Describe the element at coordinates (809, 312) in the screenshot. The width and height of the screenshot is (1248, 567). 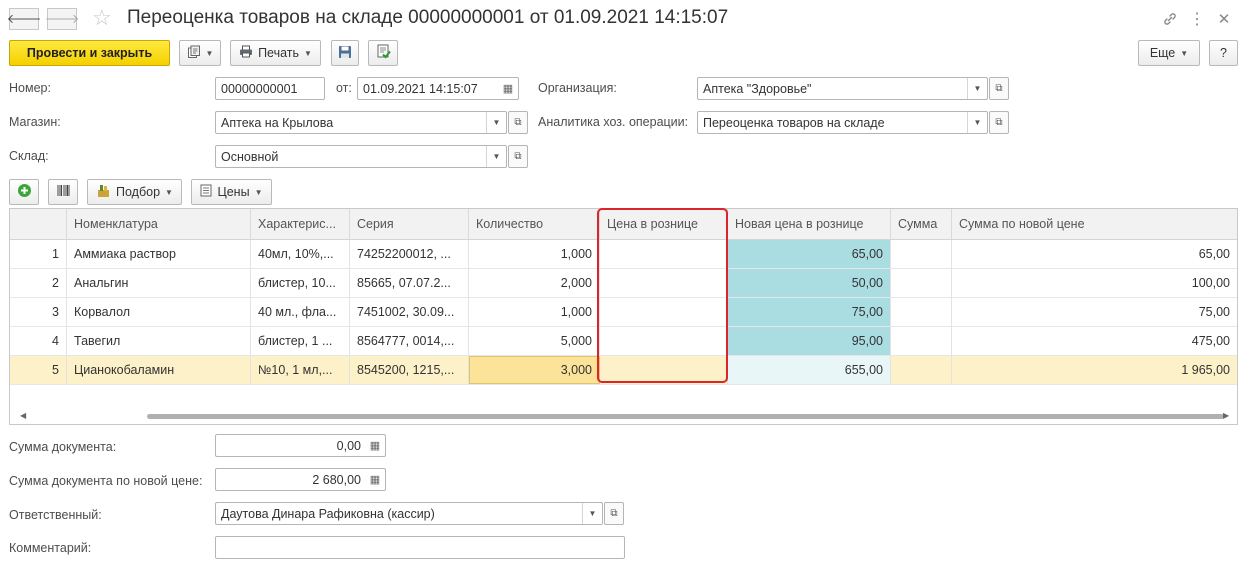
I see `new-retail-price-cell: 75,00` at that location.